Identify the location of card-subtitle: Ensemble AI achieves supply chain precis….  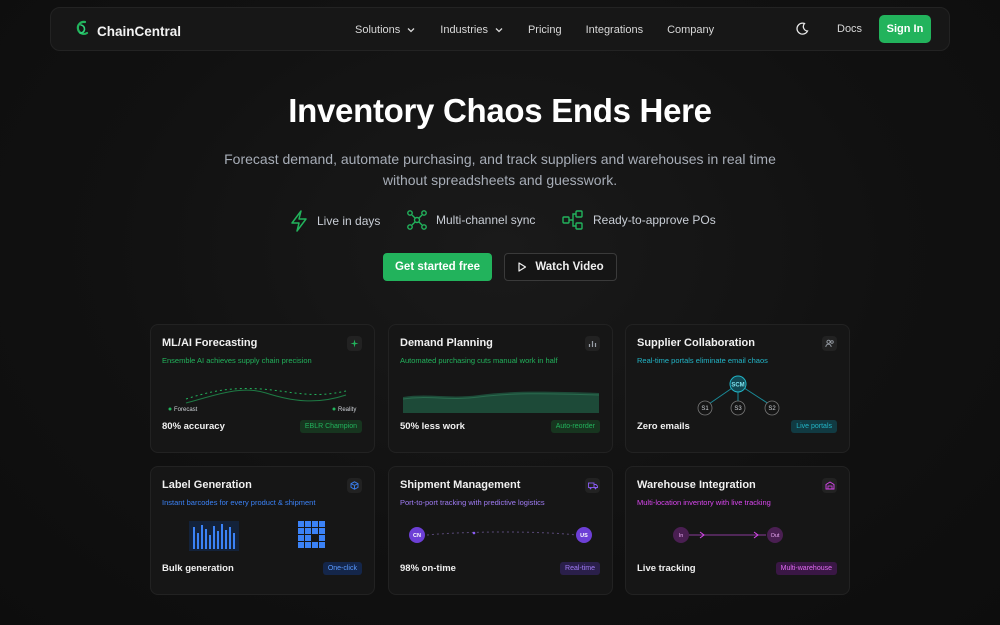
(237, 360).